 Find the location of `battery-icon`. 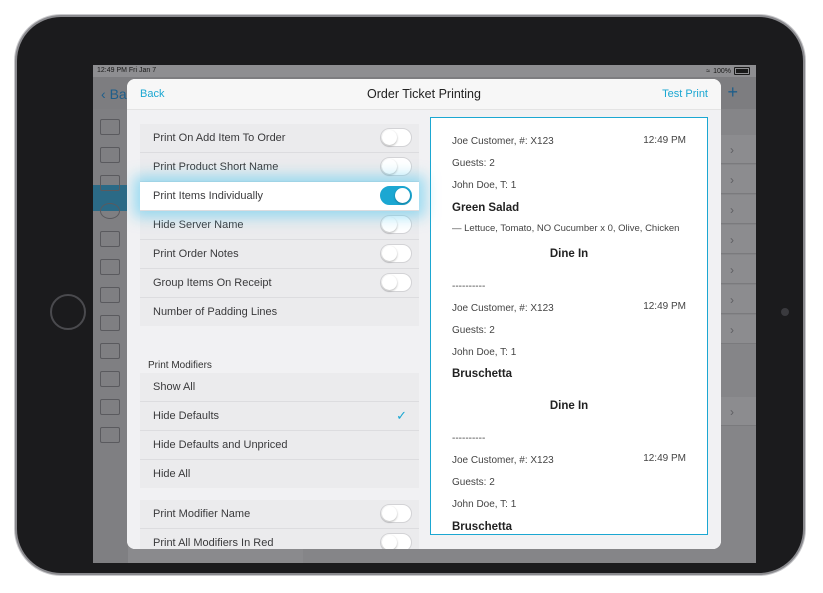

battery-icon is located at coordinates (742, 71).